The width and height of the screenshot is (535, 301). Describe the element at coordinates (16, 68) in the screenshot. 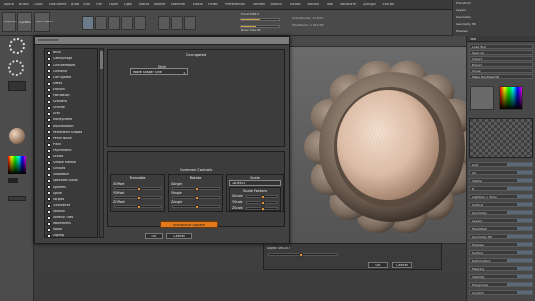

I see `stroke-icon` at that location.